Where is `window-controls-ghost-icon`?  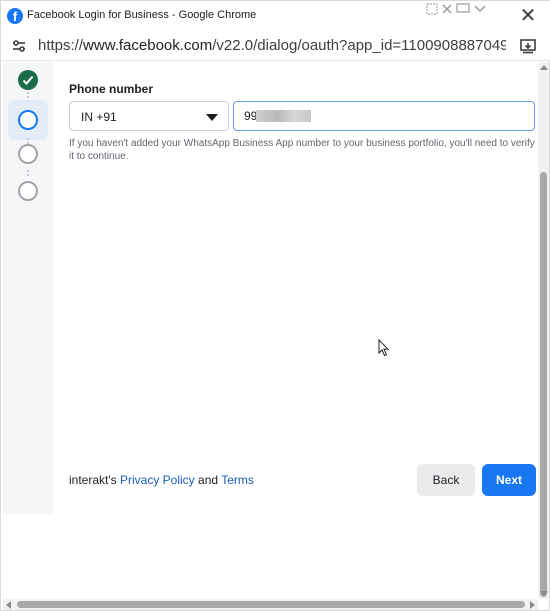 window-controls-ghost-icon is located at coordinates (456, 9).